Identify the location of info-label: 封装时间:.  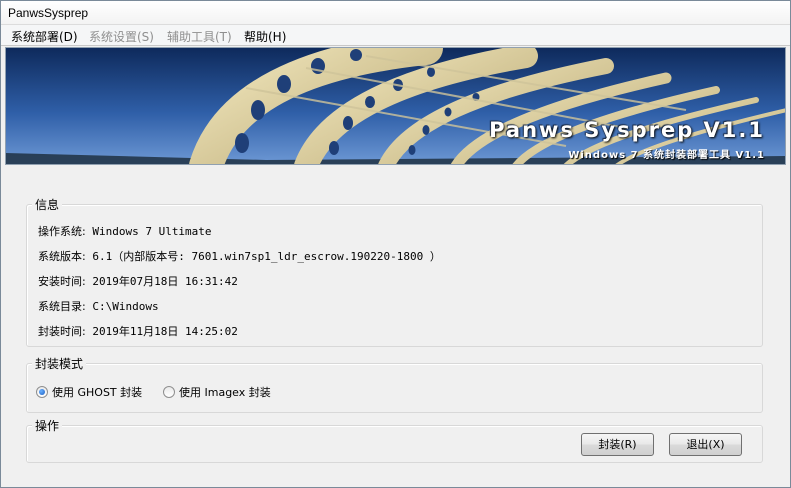
(62, 331).